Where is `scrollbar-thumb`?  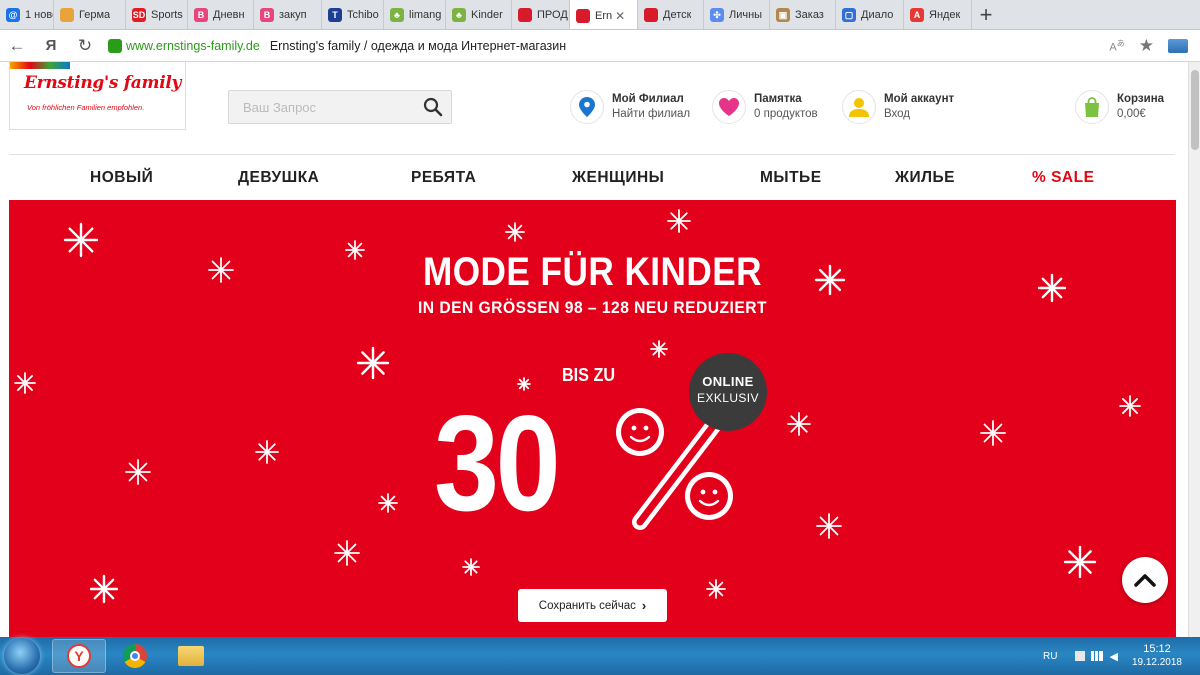
scrollbar-thumb is located at coordinates (1195, 110).